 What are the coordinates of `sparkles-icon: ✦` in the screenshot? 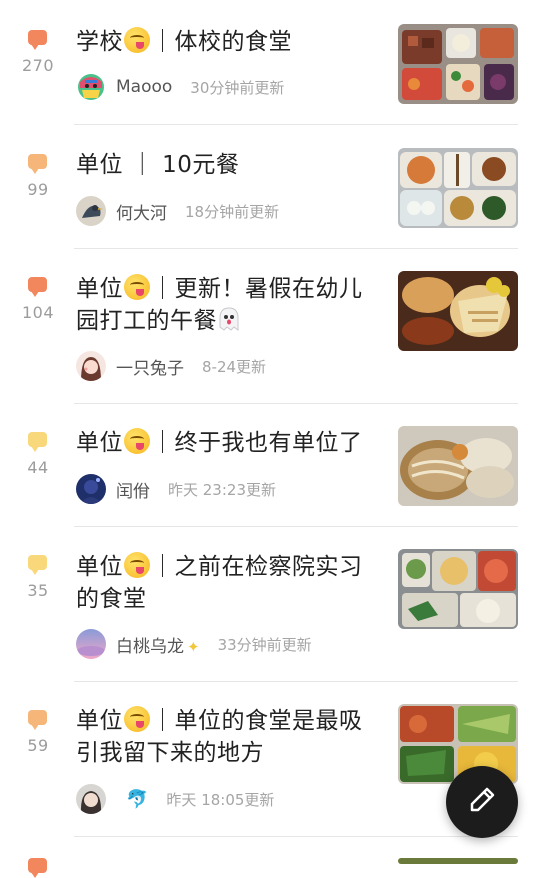 It's located at (193, 646).